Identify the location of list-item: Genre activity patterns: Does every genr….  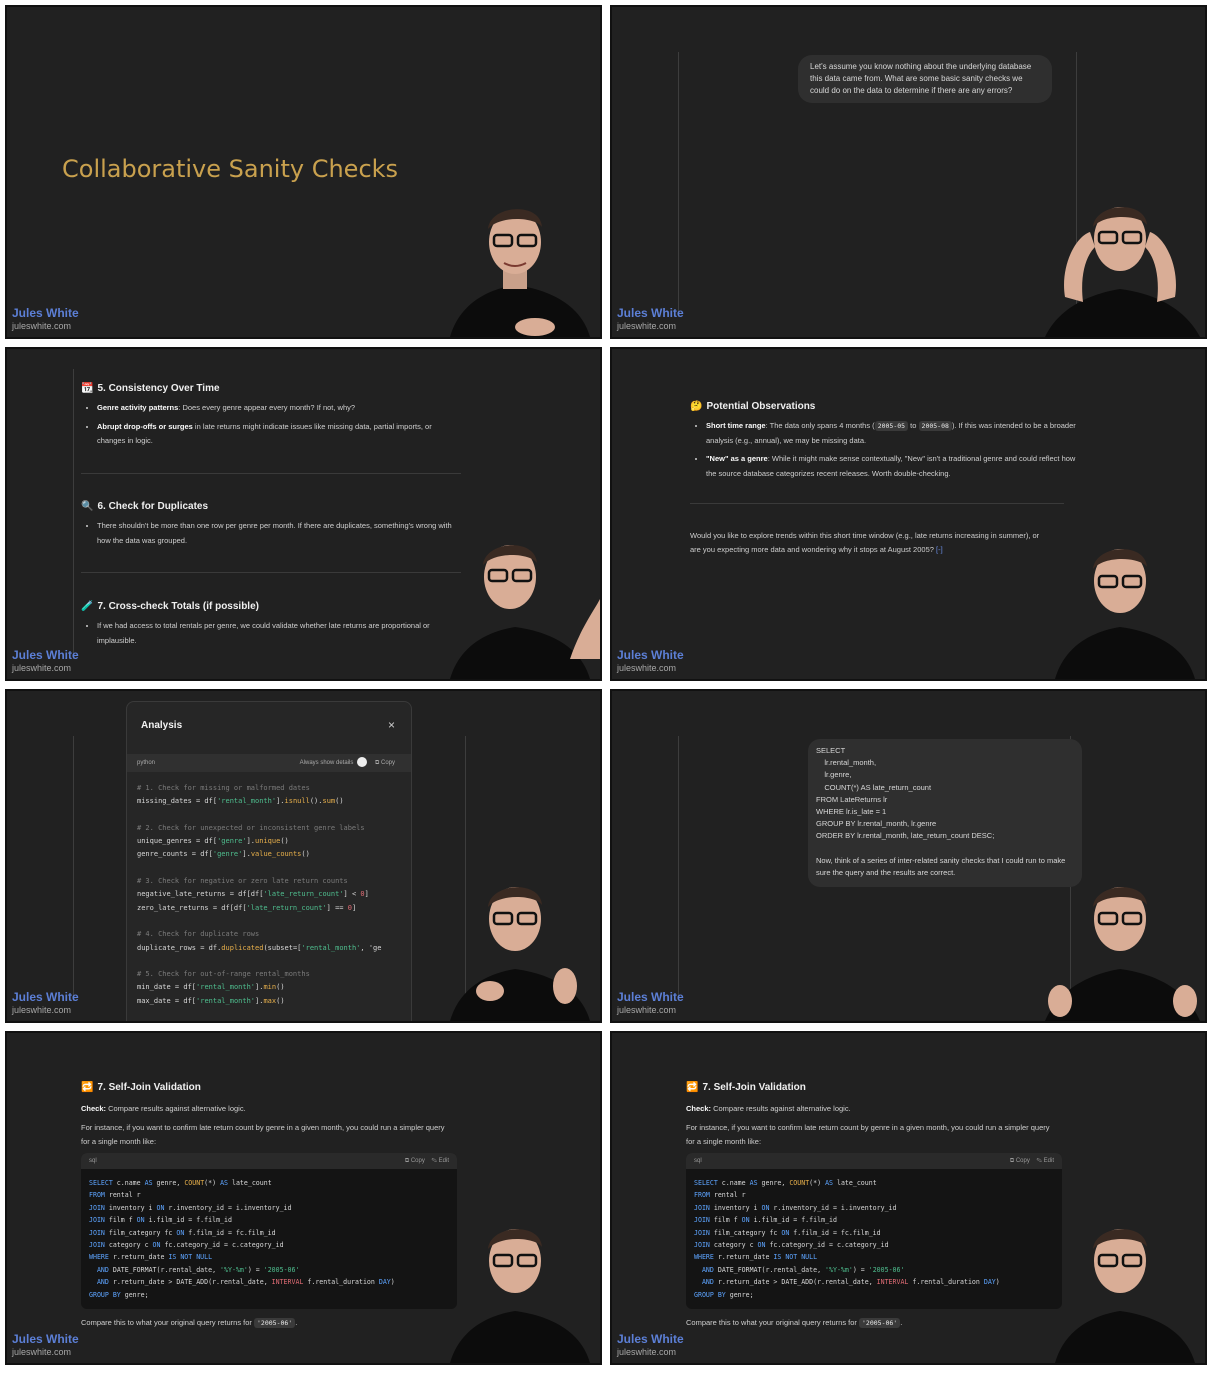
(277, 408).